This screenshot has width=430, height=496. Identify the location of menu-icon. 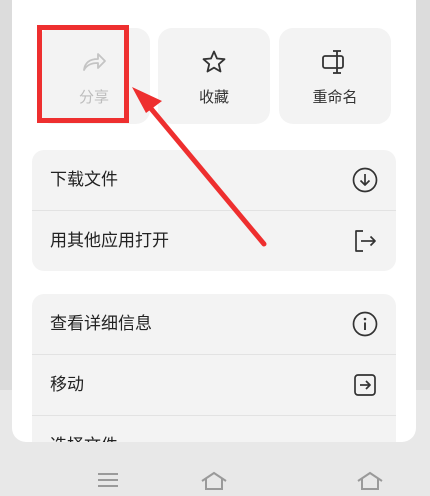
(108, 480).